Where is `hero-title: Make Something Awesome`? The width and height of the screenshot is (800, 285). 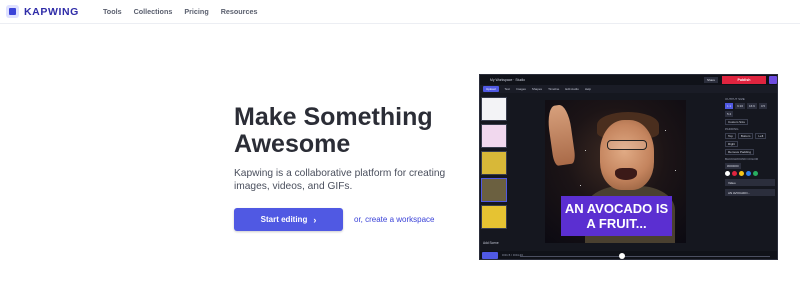
hero-title: Make Something Awesome is located at coordinates (333, 130).